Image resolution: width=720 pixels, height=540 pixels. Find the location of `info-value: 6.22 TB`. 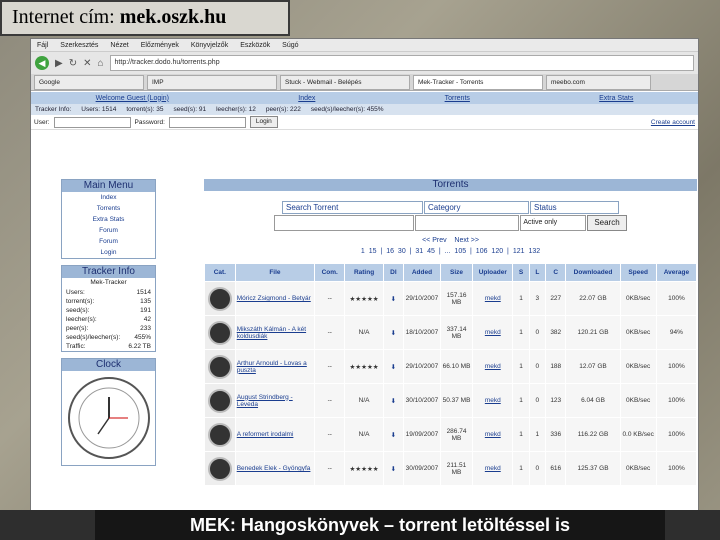

info-value: 6.22 TB is located at coordinates (139, 346).